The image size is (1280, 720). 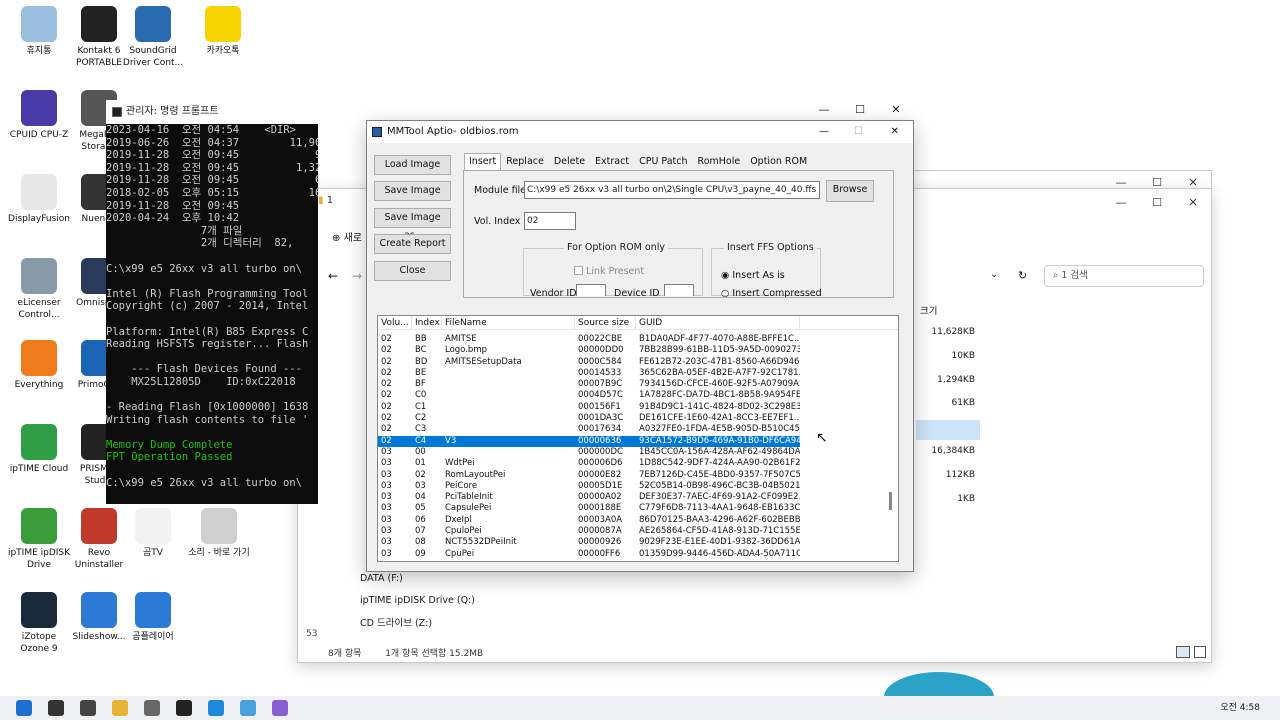 I want to click on task-view-icon, so click(x=88, y=708).